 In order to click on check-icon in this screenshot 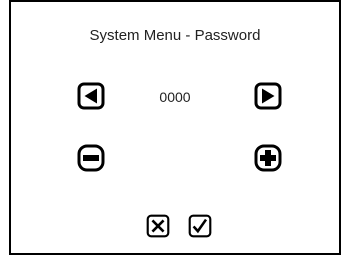, I will do `click(200, 226)`.